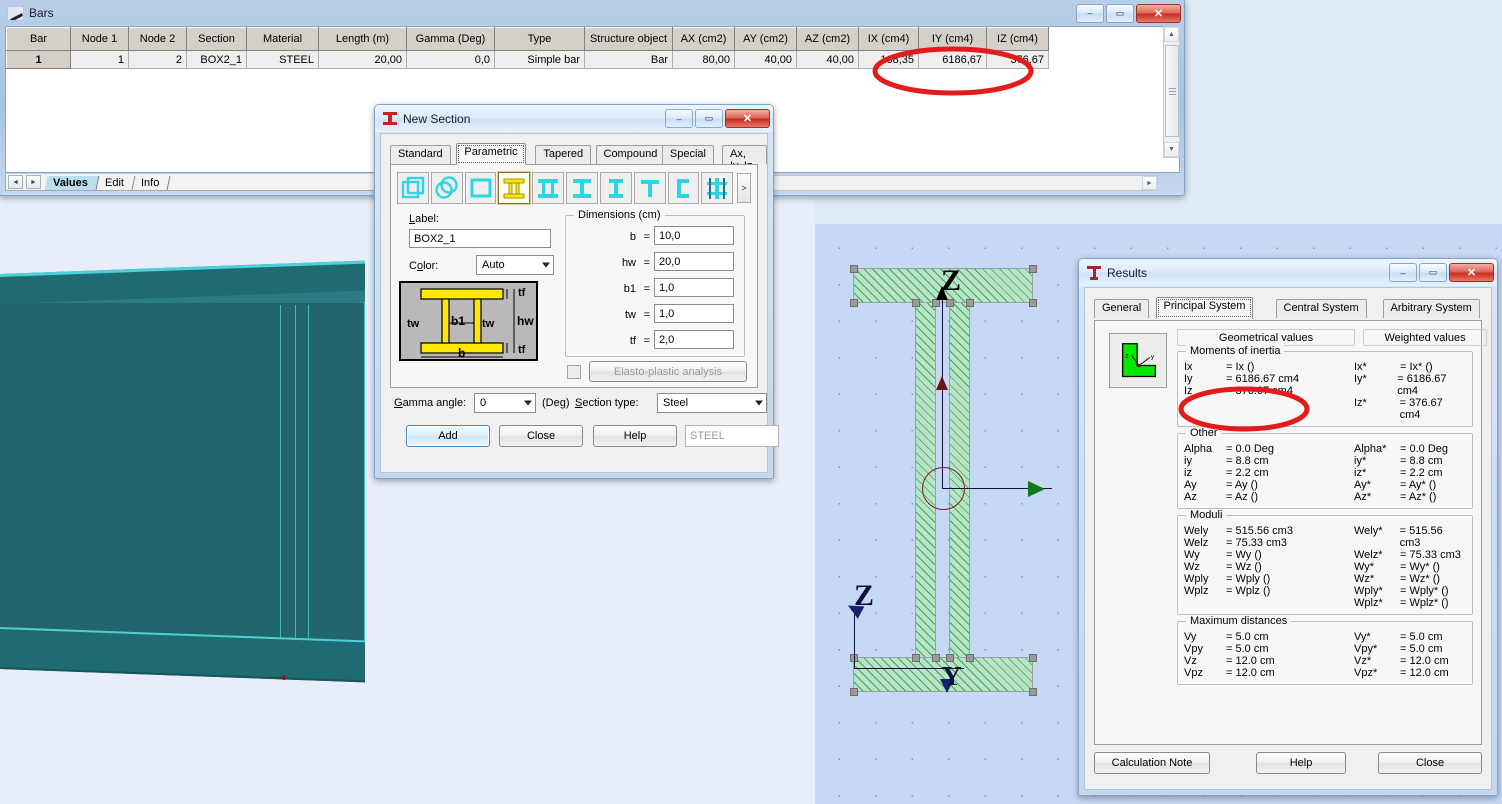 Image resolution: width=1502 pixels, height=804 pixels. I want to click on table-cell: BOX2_1, so click(216, 59).